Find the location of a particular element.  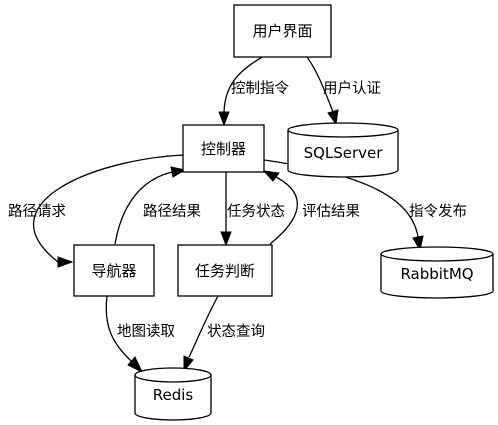

node-ui: 用户界面 is located at coordinates (282, 31).